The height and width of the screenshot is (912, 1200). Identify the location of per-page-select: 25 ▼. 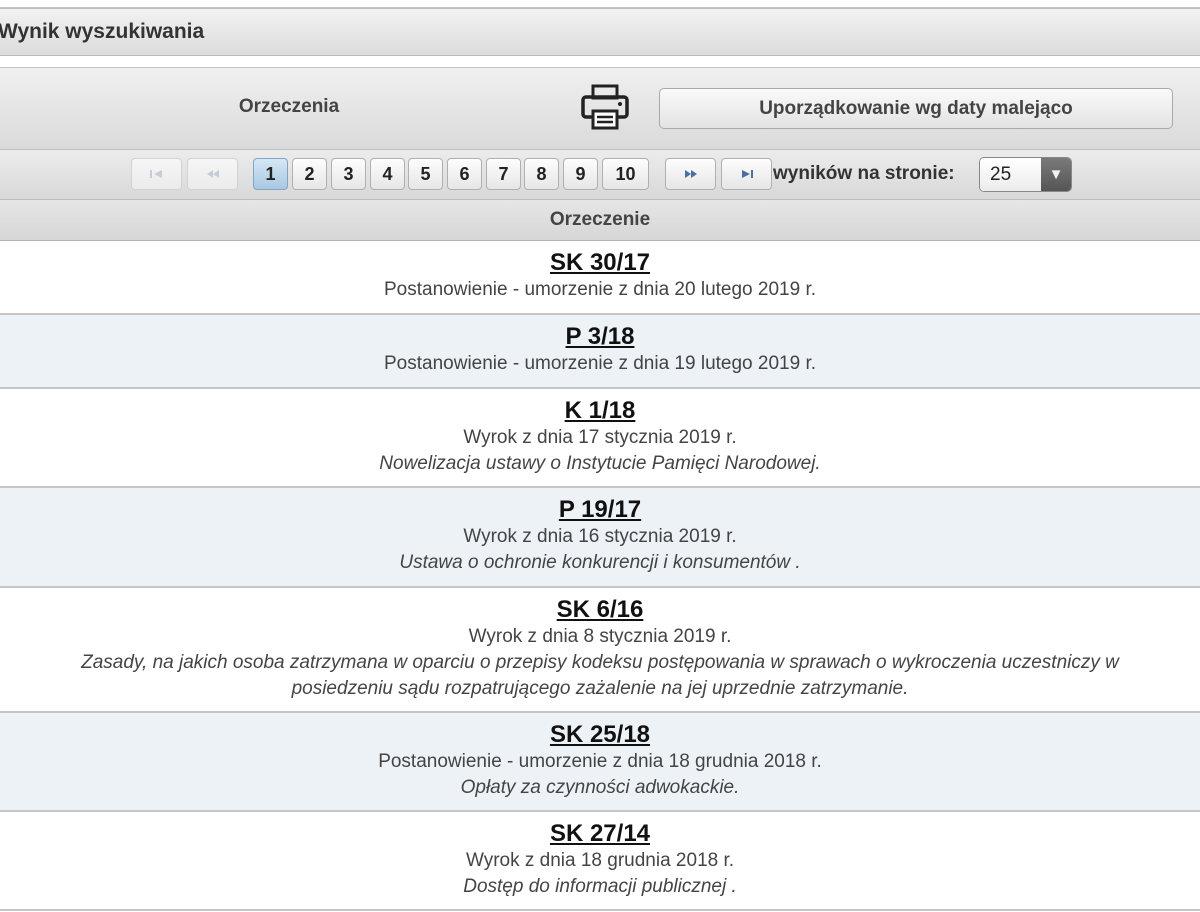
(1025, 174).